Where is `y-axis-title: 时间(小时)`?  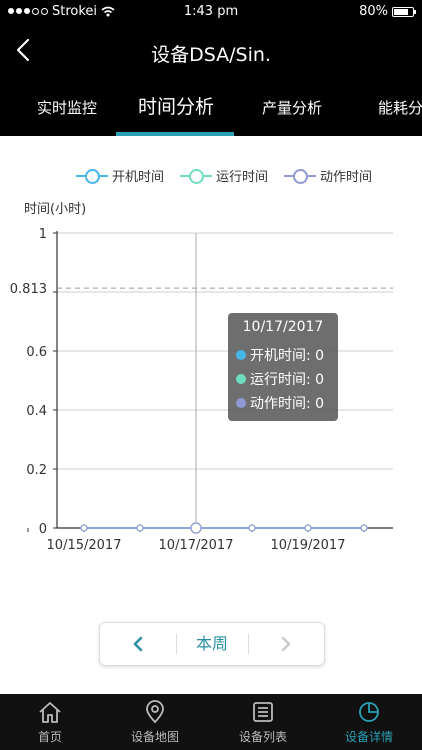 y-axis-title: 时间(小时) is located at coordinates (55, 209).